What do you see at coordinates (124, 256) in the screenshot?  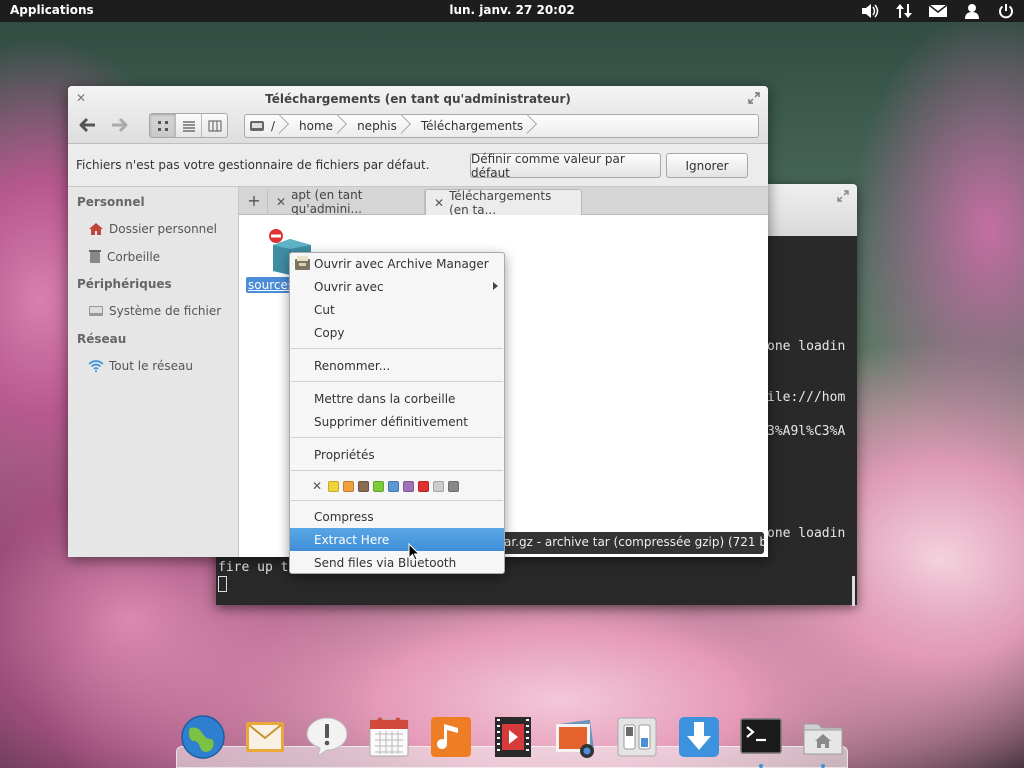 I see `sidebar-item-trash: Corbeille` at bounding box center [124, 256].